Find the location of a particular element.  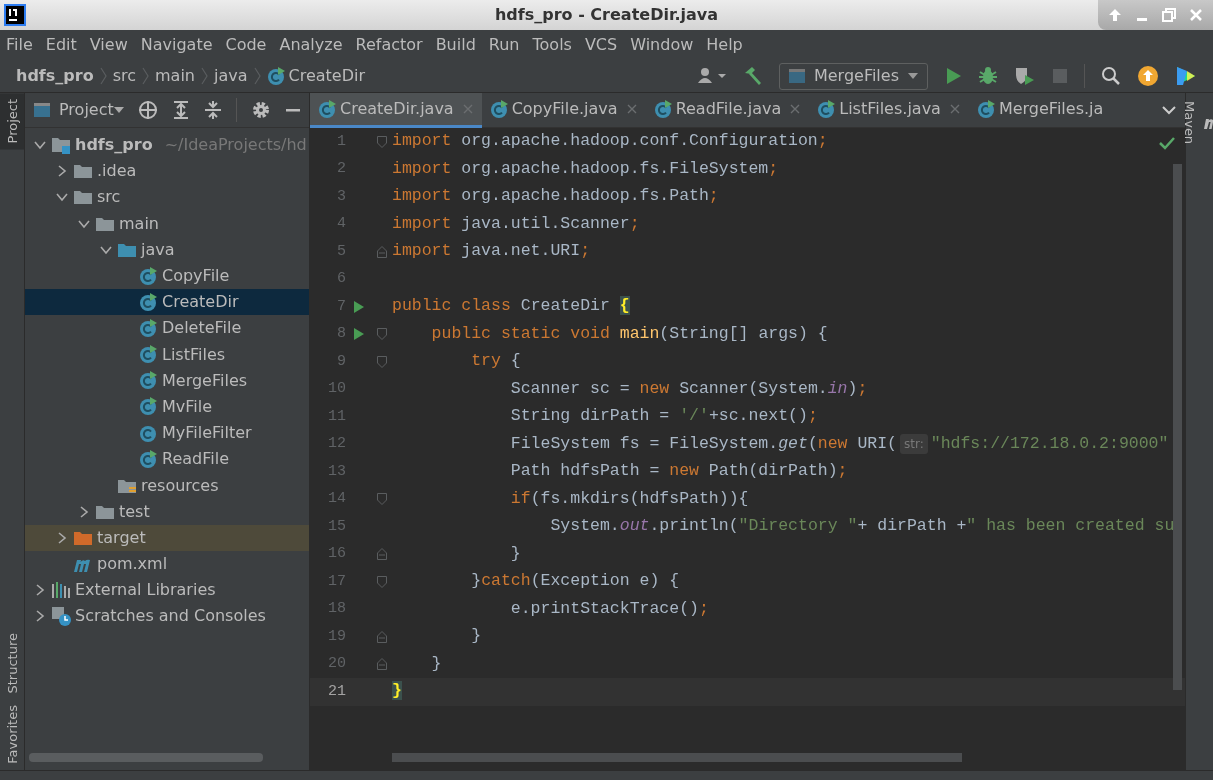

settings-icon is located at coordinates (260, 110).